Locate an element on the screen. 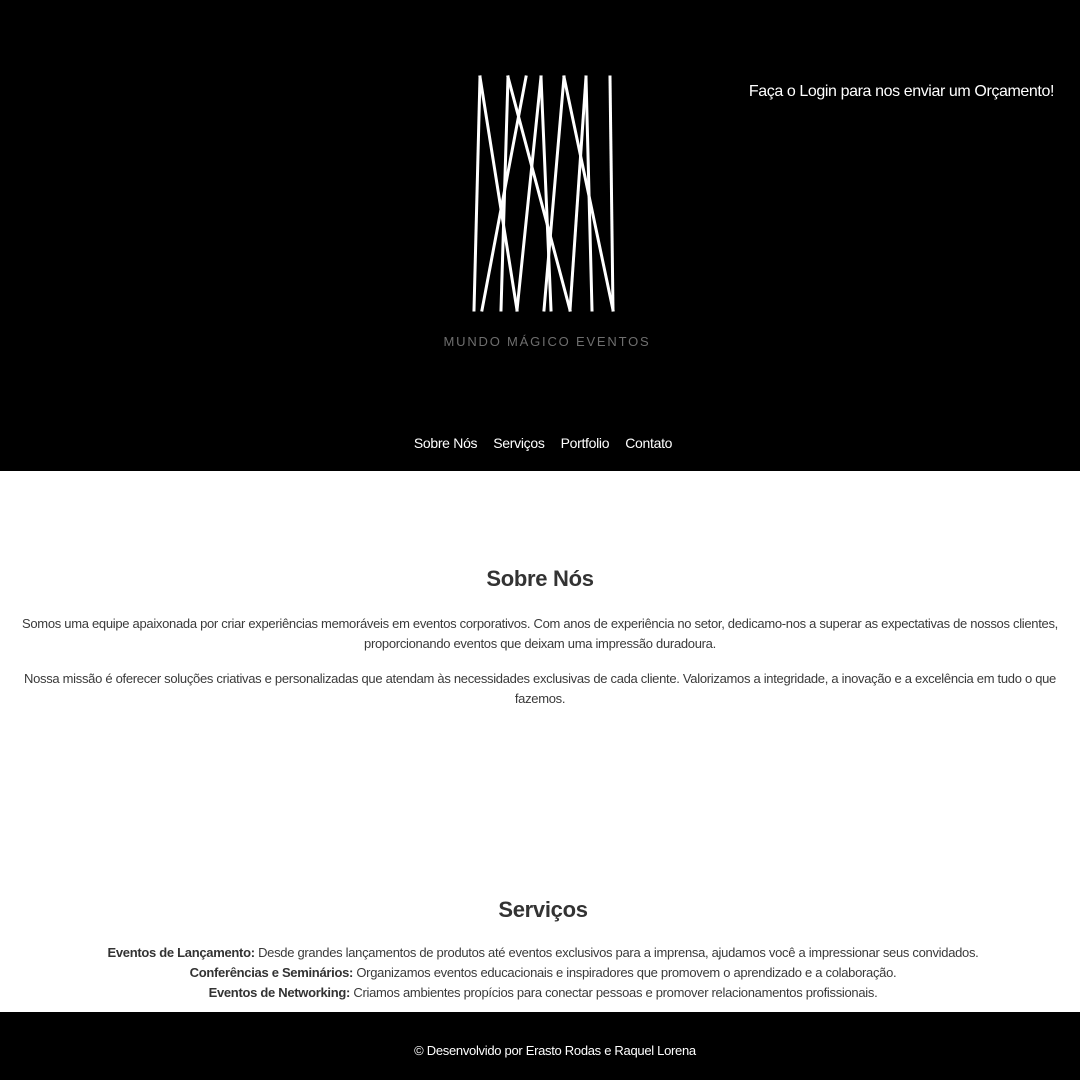  service-name: Eventos de Lançamento: is located at coordinates (181, 952).